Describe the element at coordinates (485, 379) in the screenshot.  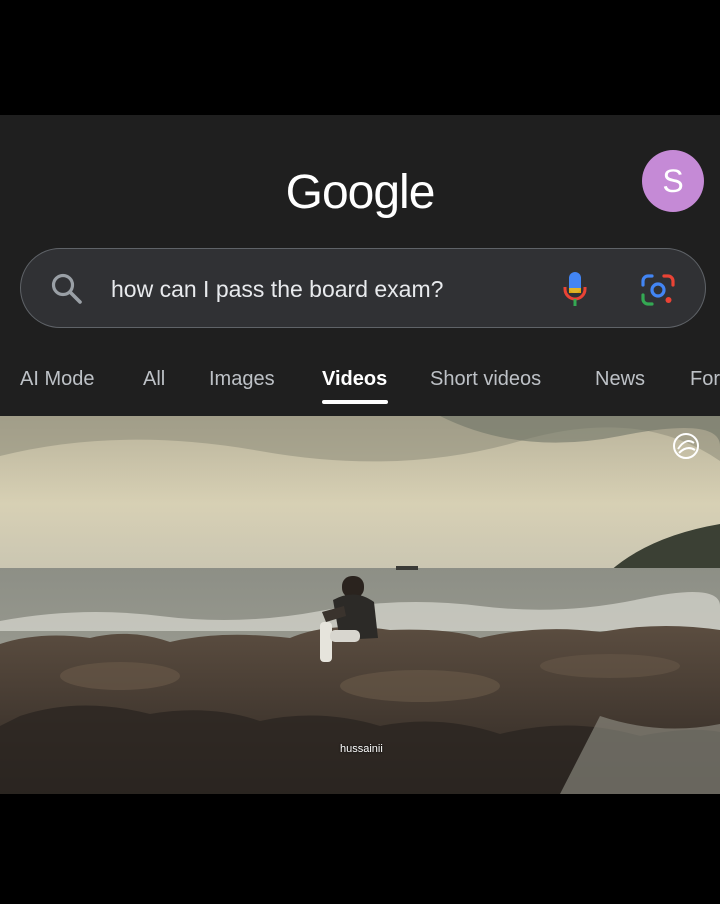
I see `tab-short-videos: Short videos` at that location.